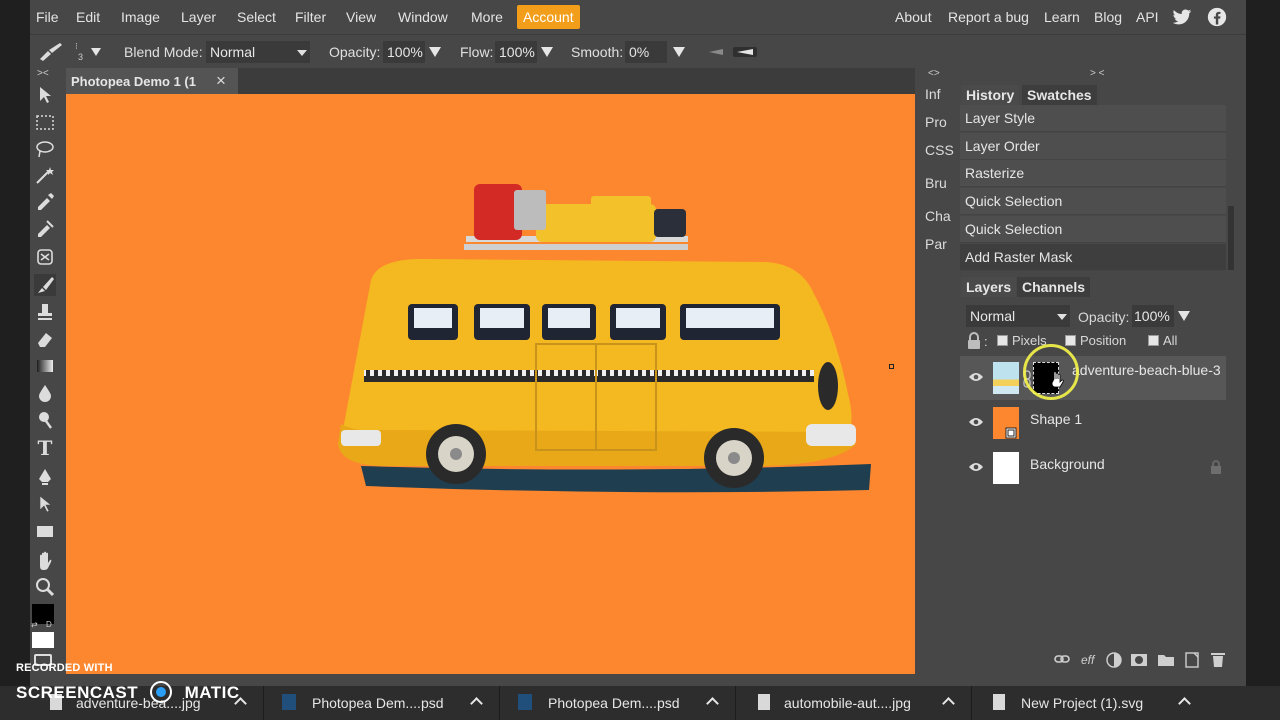  What do you see at coordinates (1114, 660) in the screenshot?
I see `adjustment-icon` at bounding box center [1114, 660].